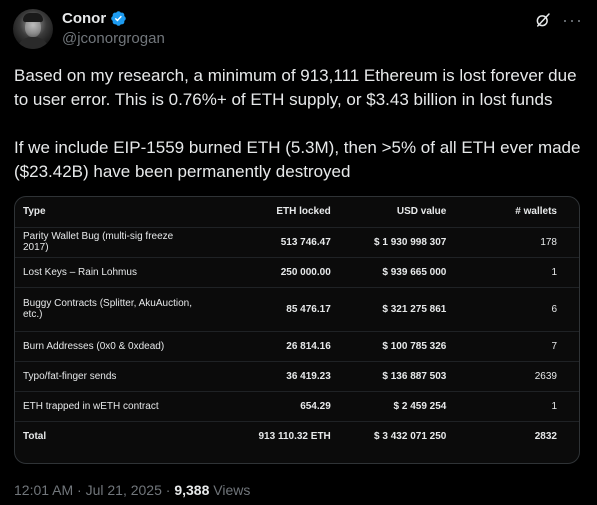 The width and height of the screenshot is (597, 505). Describe the element at coordinates (271, 376) in the screenshot. I see `cell-eth-locked: 36 419.23` at that location.